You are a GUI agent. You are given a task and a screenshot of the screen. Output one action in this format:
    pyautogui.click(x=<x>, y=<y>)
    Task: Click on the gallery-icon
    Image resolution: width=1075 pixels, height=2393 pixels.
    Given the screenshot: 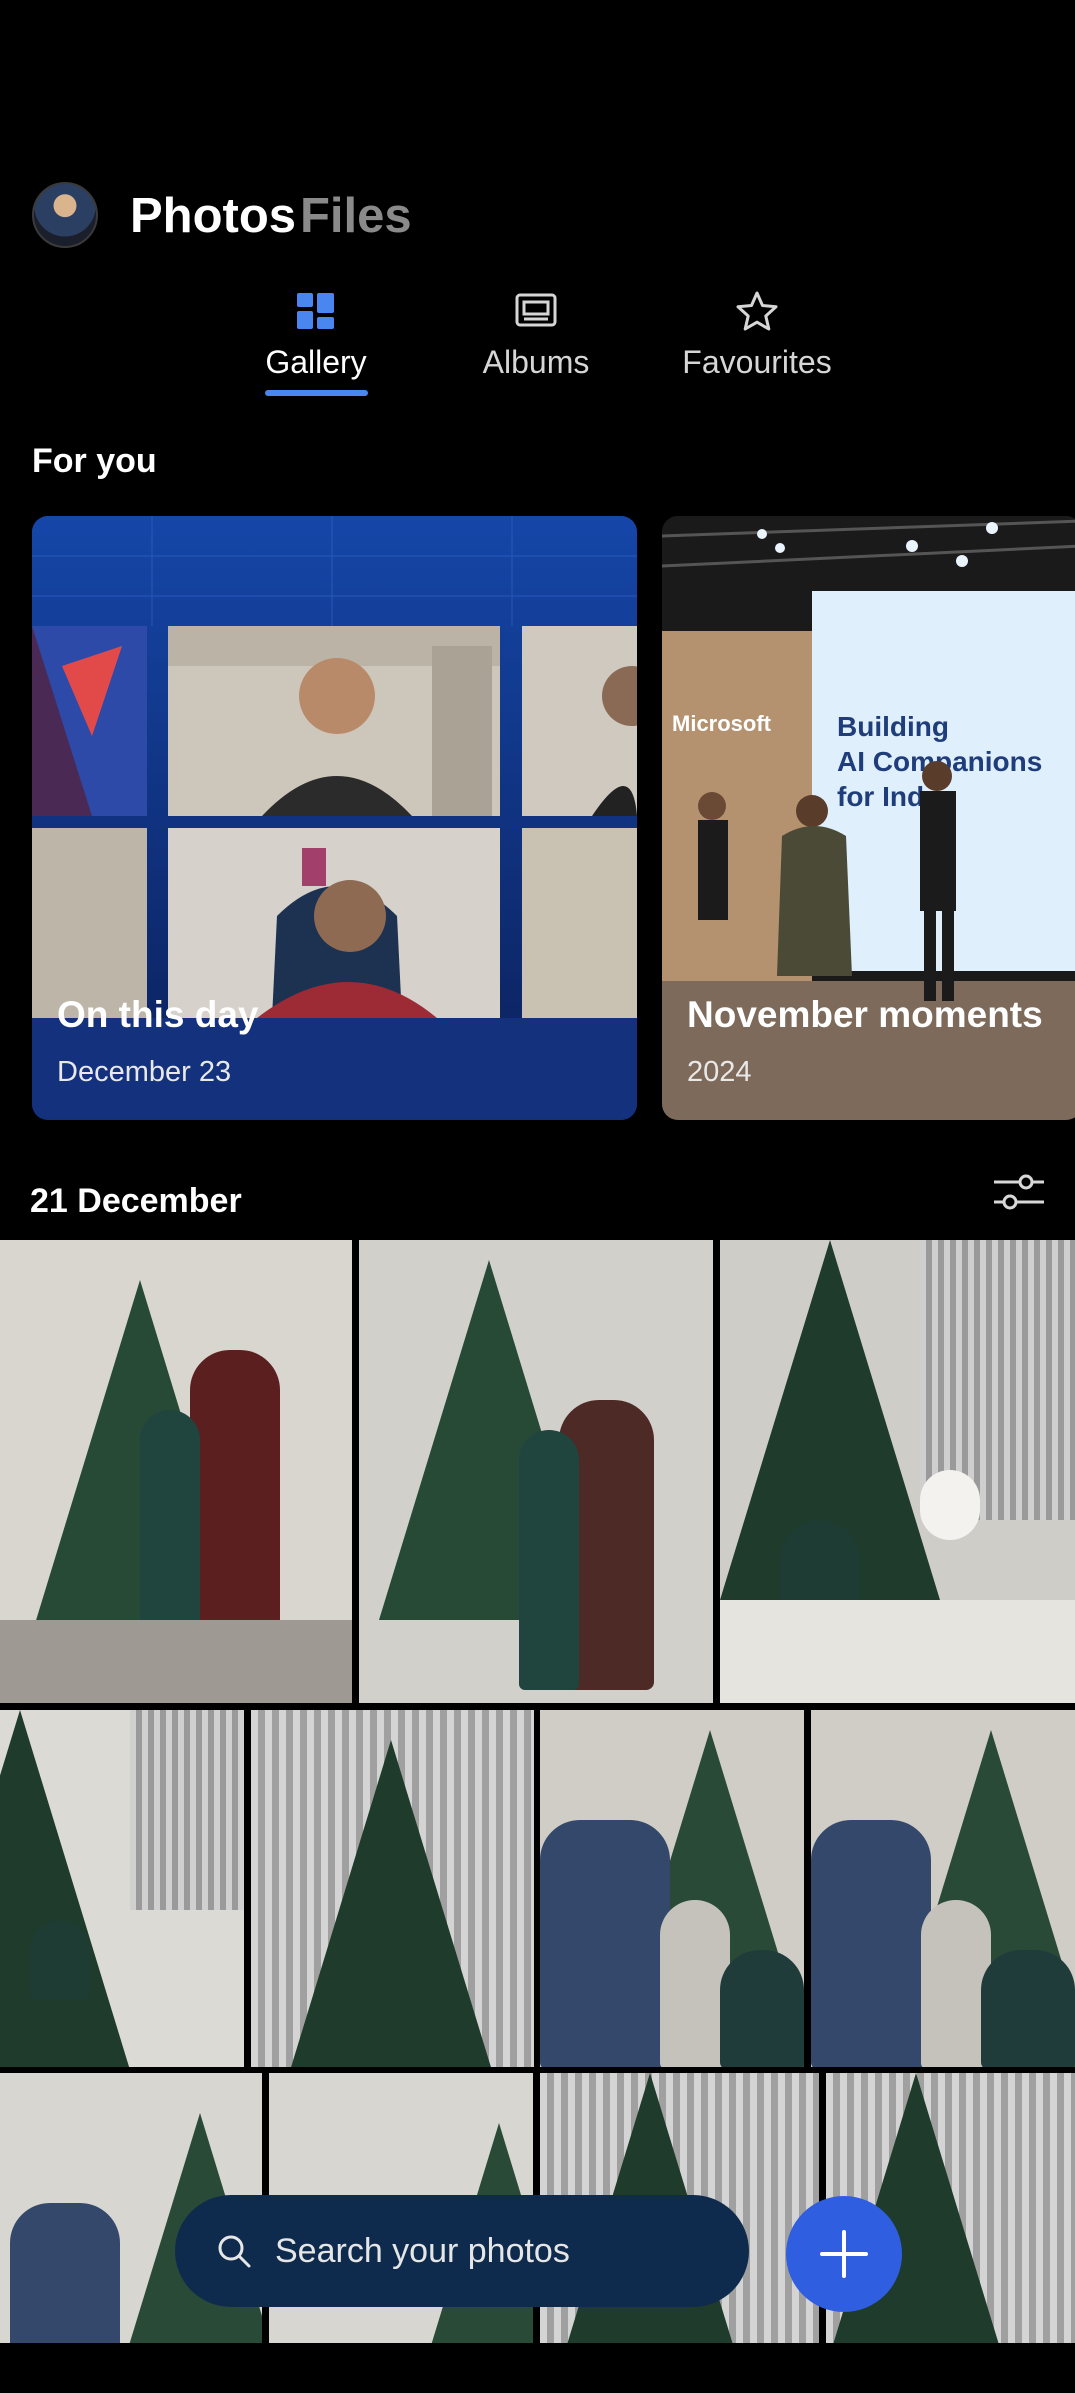 What is the action you would take?
    pyautogui.click(x=316, y=311)
    